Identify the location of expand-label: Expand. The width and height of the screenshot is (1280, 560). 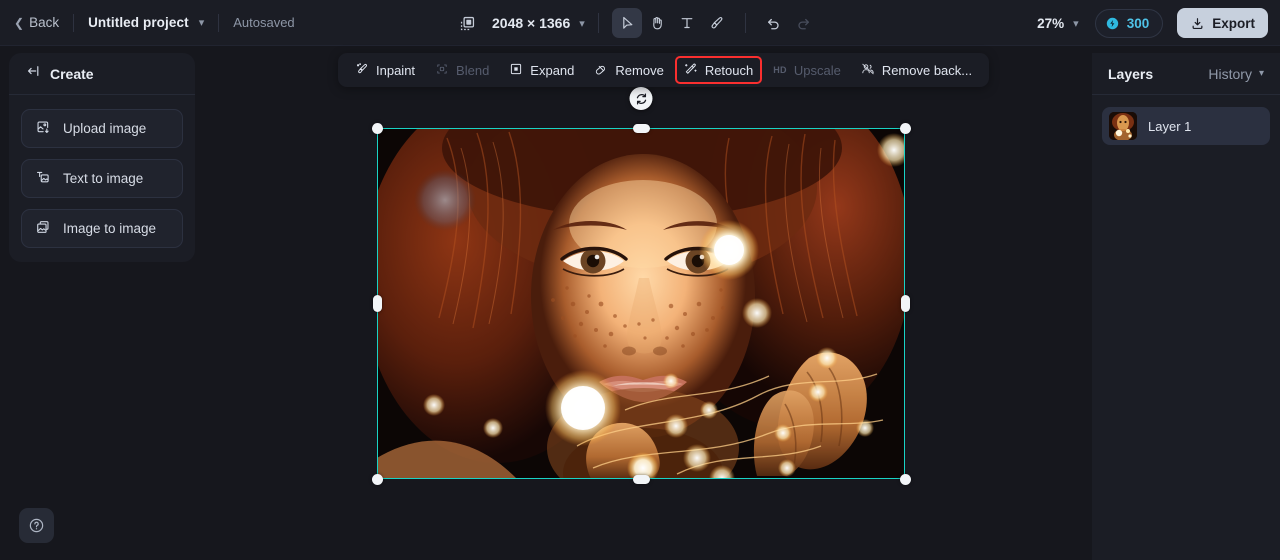
(552, 70).